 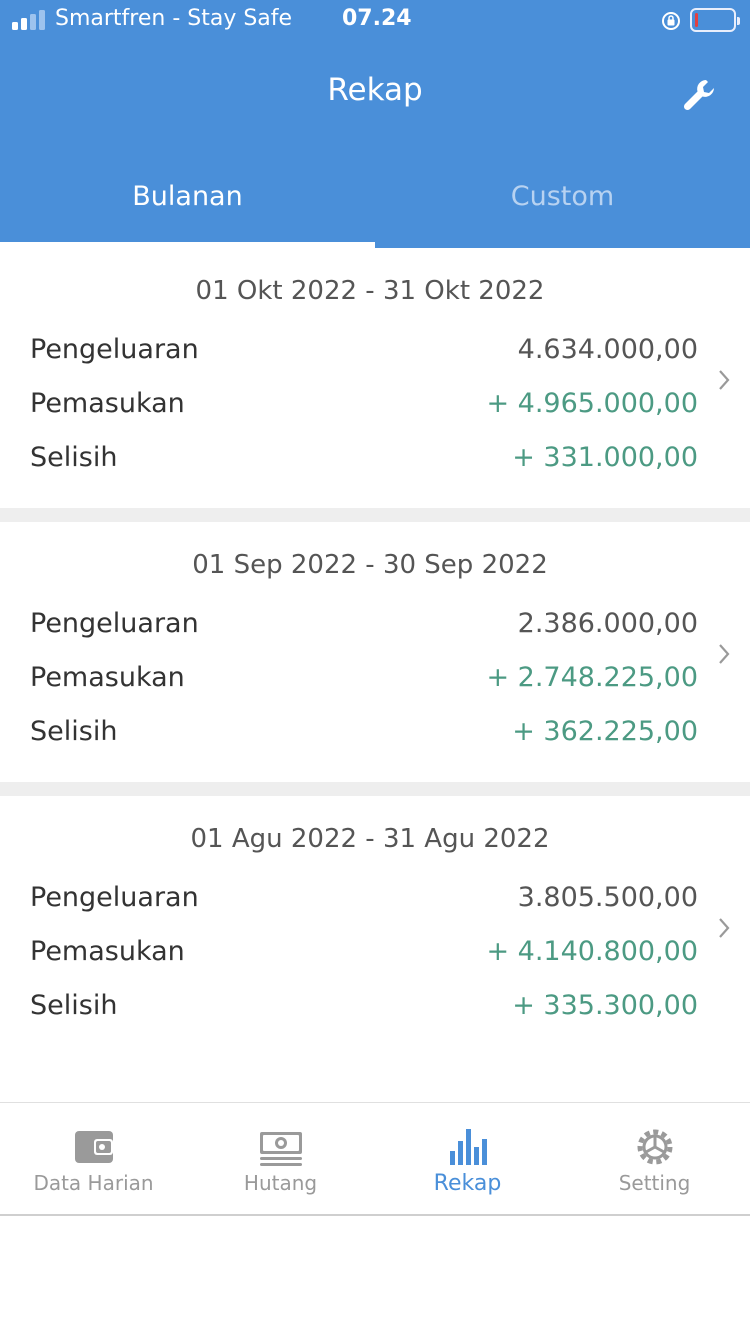 What do you see at coordinates (605, 1005) in the screenshot?
I see `difference-value: + 335.300,00` at bounding box center [605, 1005].